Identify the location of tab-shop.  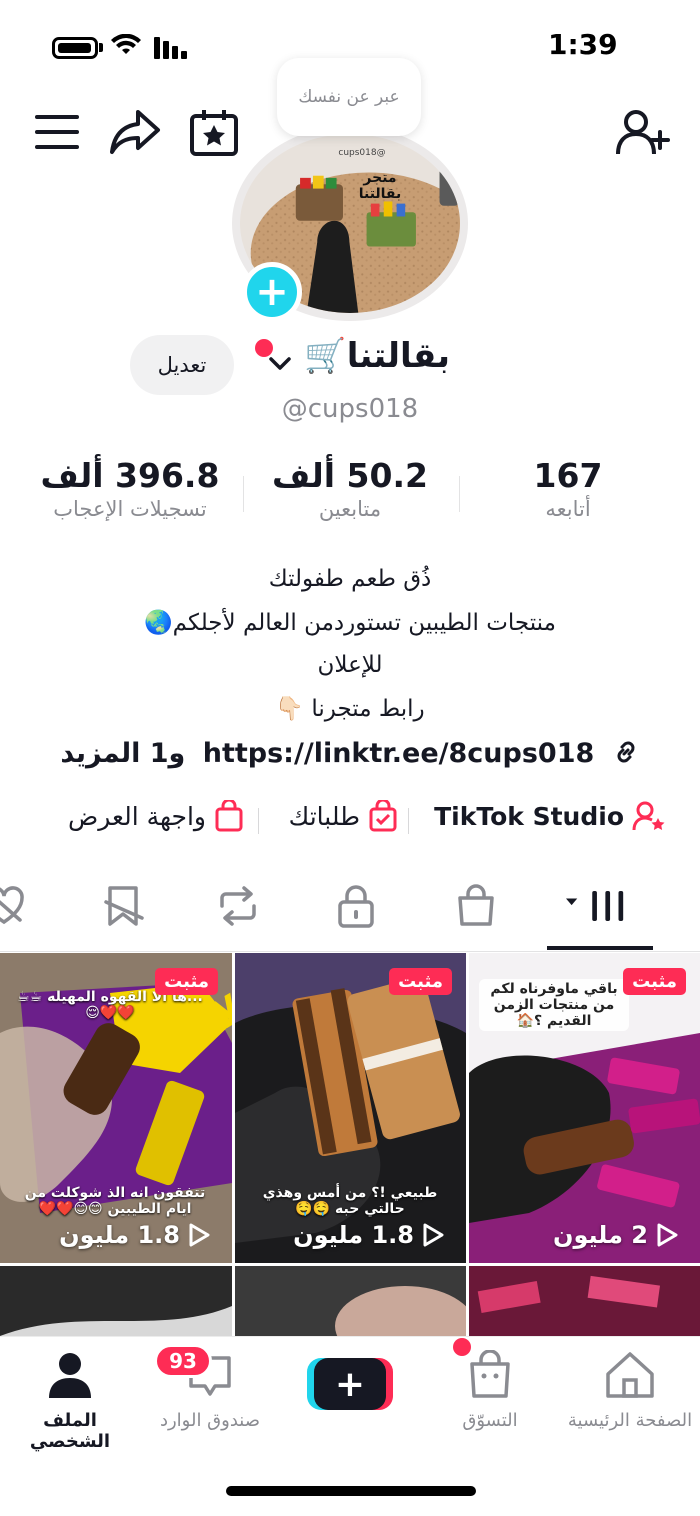
(476, 906).